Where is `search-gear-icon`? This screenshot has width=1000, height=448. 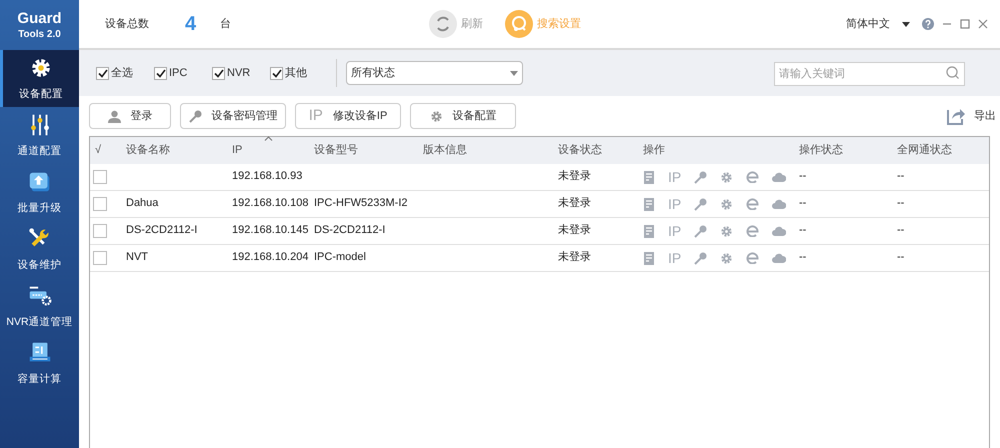 search-gear-icon is located at coordinates (519, 24).